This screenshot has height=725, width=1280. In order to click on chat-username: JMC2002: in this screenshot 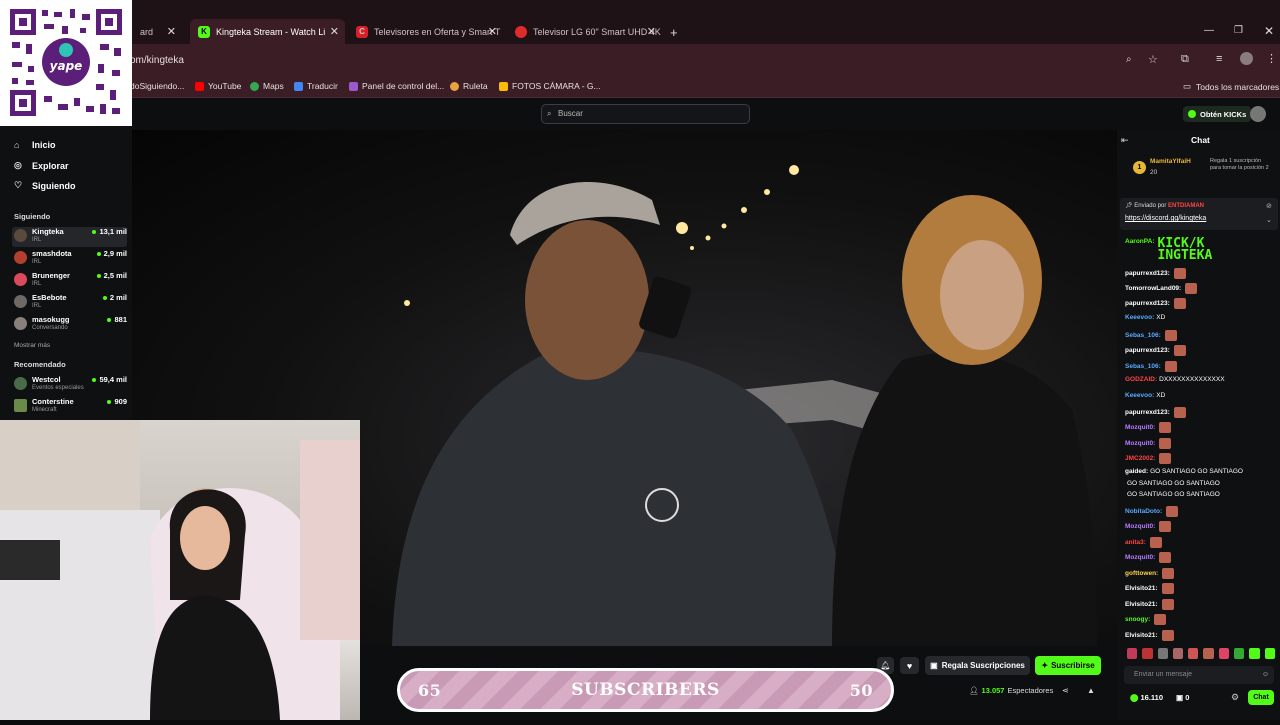, I will do `click(1140, 458)`.